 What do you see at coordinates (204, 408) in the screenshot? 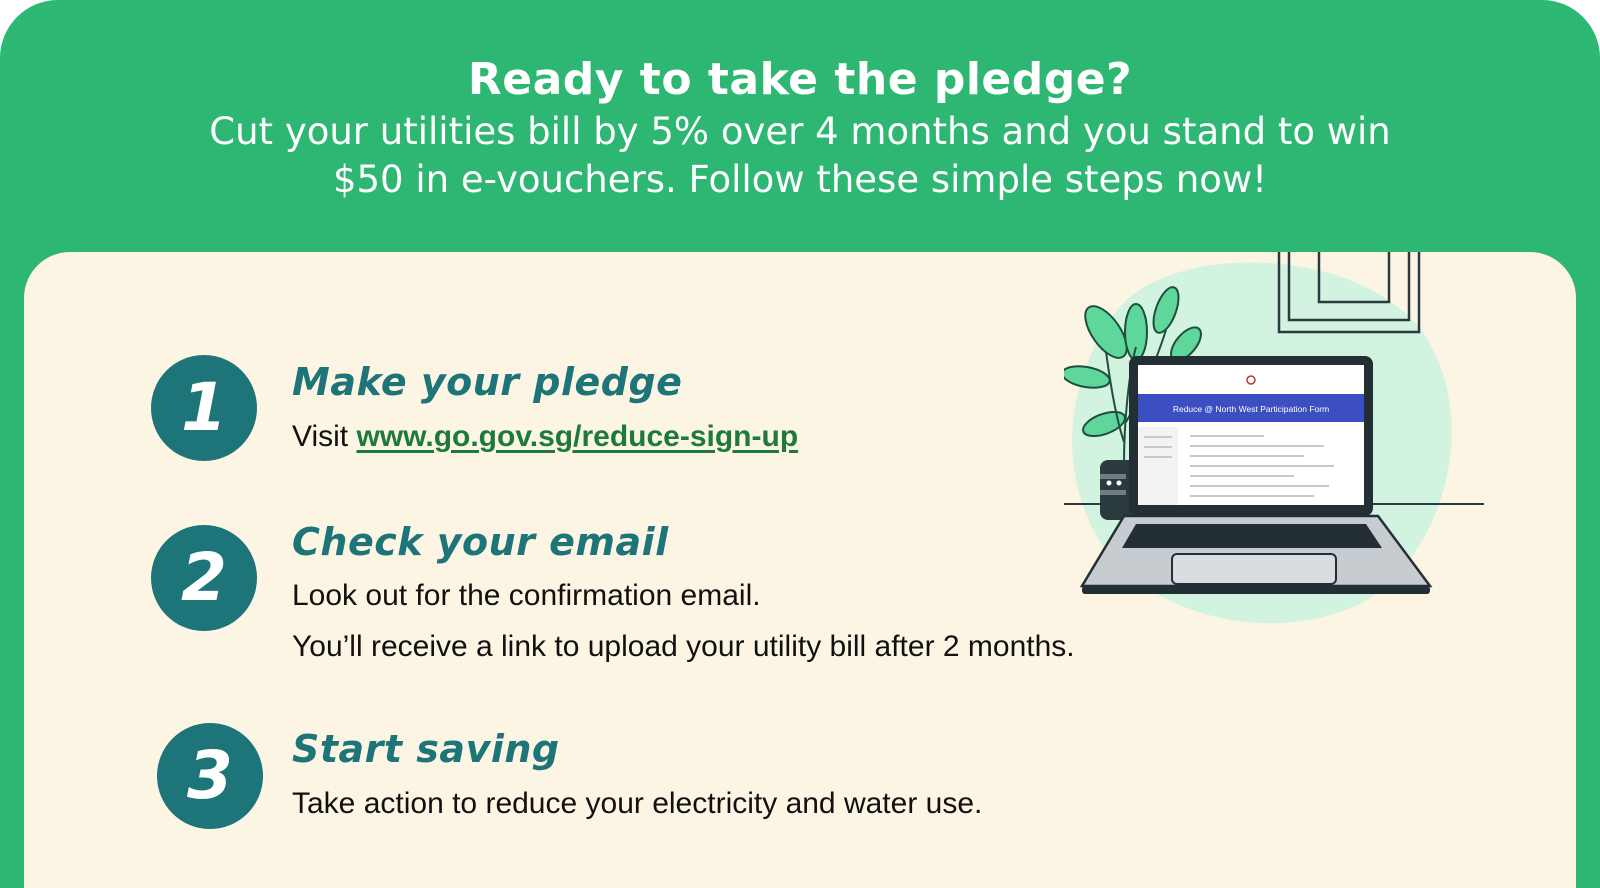
I see `step-1-number-badge: 1` at bounding box center [204, 408].